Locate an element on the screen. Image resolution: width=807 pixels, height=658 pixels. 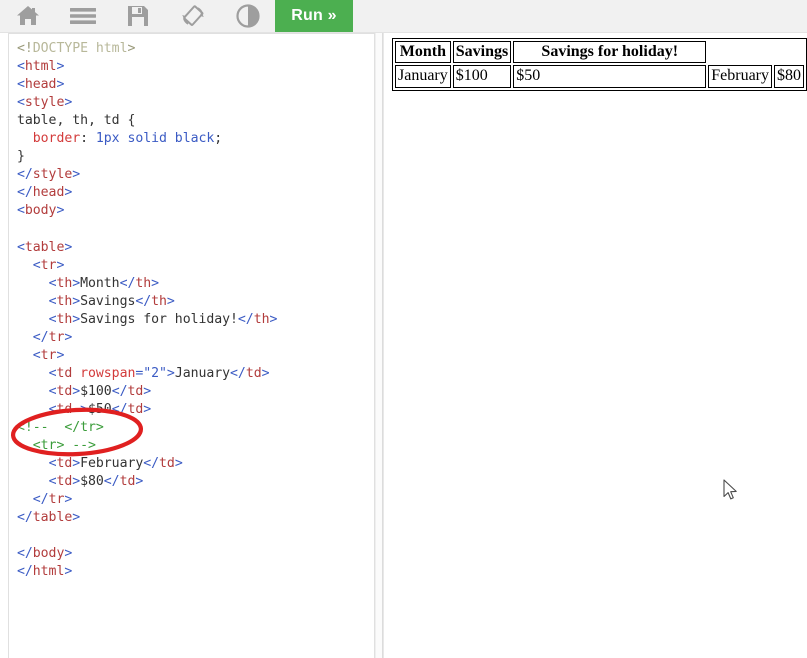
table-cell-month-2: February is located at coordinates (740, 76).